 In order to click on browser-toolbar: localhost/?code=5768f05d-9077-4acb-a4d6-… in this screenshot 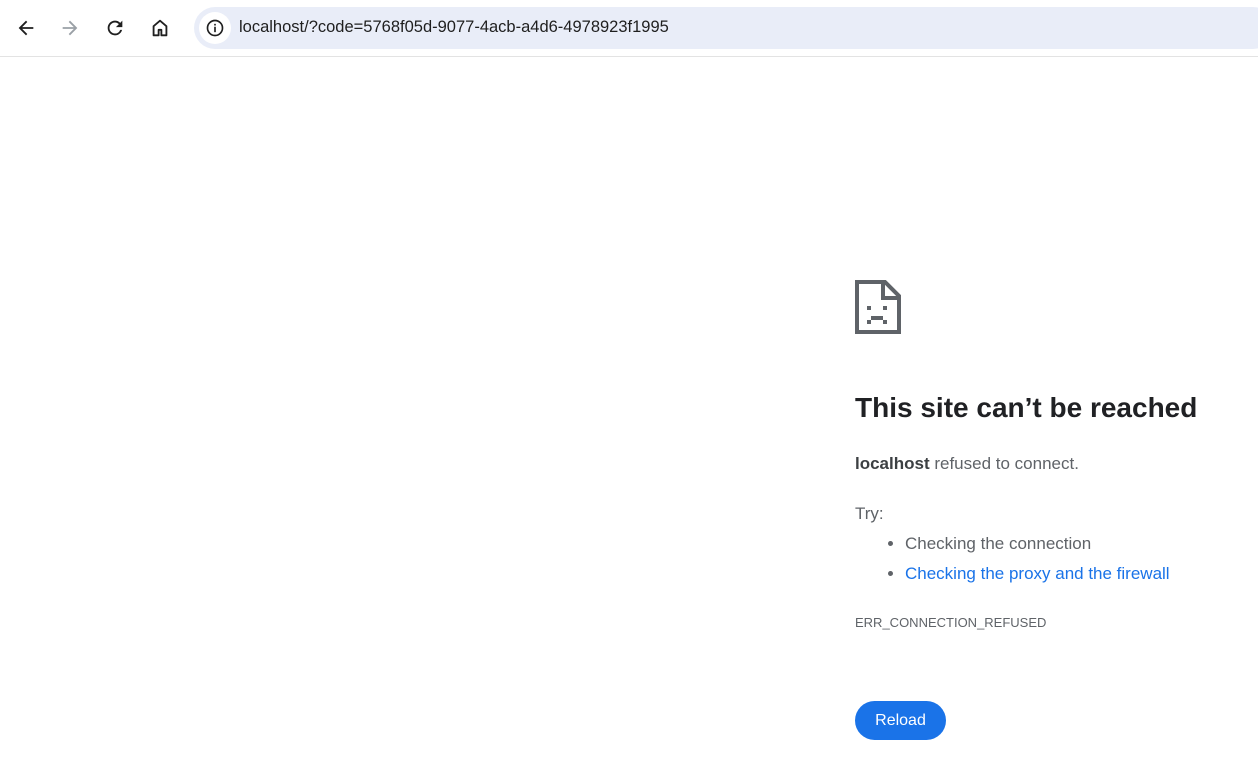, I will do `click(629, 28)`.